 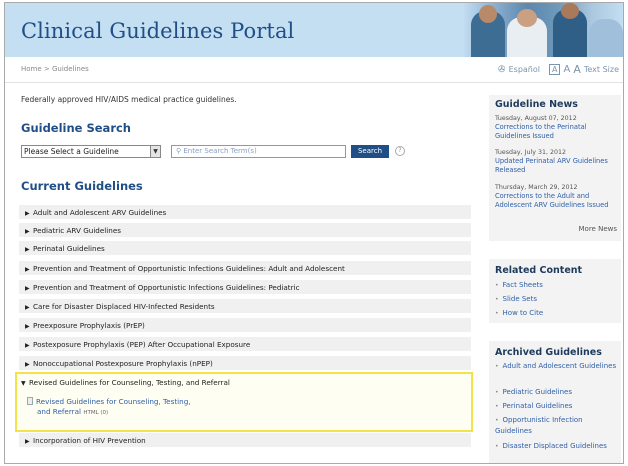 What do you see at coordinates (536, 118) in the screenshot?
I see `news-date: Tuesday, August 07, 2012` at bounding box center [536, 118].